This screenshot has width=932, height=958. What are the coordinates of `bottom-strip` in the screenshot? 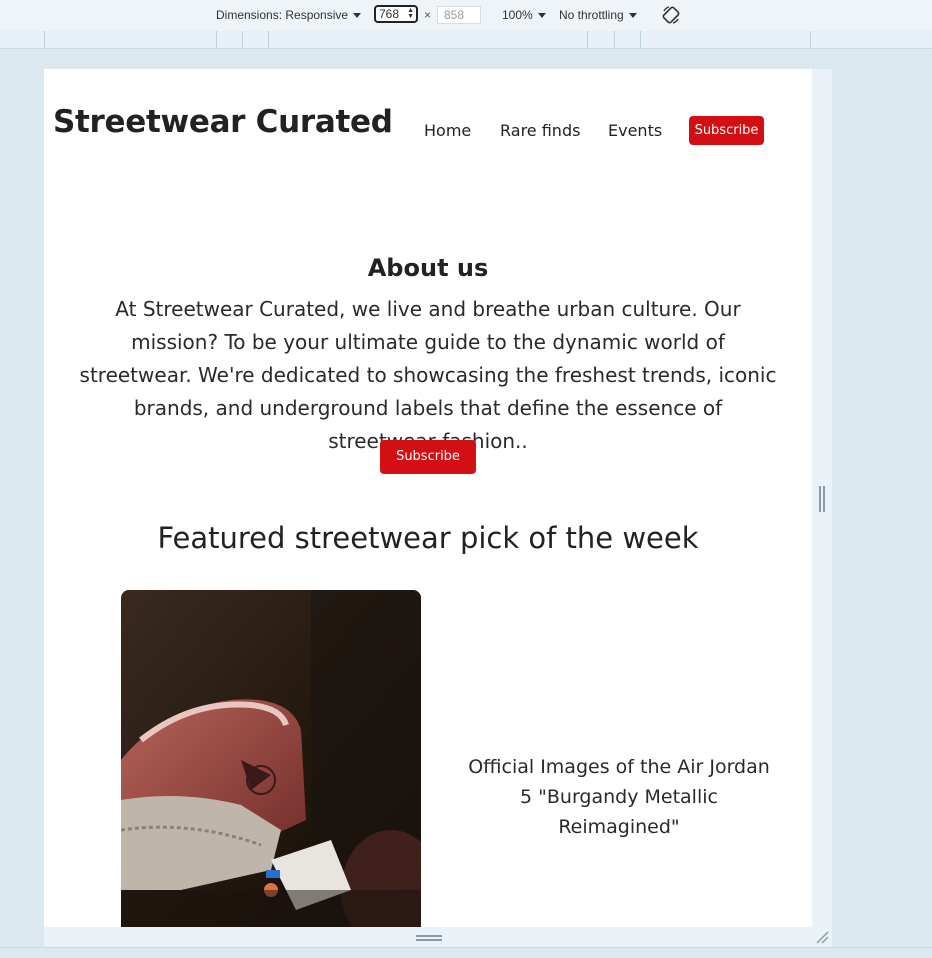 It's located at (466, 952).